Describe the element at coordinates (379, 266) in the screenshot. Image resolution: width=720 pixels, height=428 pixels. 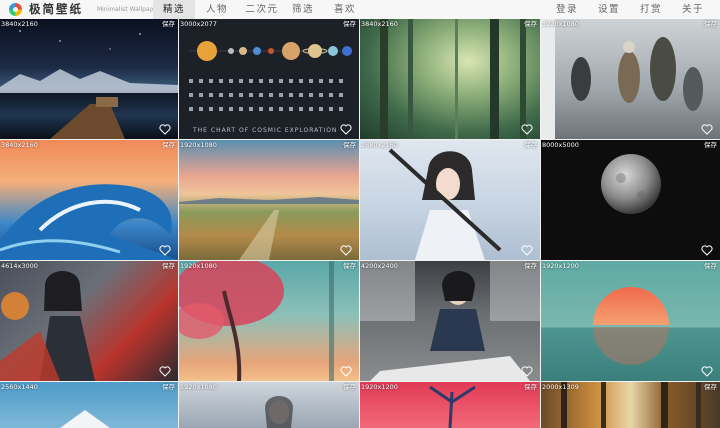
I see `resolution-label: 4200x2400` at that location.